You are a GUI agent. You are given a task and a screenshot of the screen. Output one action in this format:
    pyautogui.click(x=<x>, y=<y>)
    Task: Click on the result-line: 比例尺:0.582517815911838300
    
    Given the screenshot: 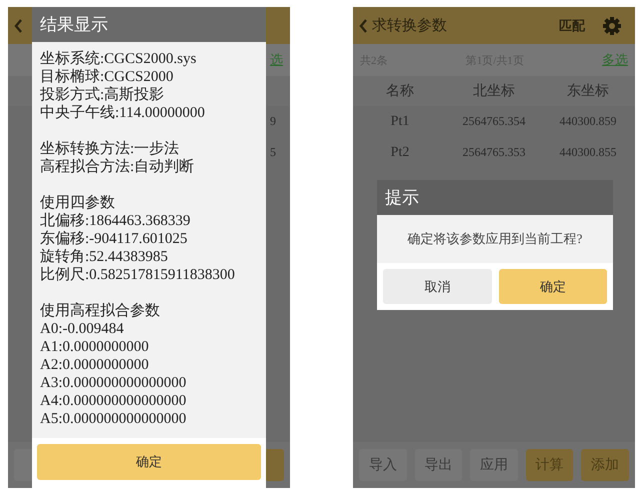 What is the action you would take?
    pyautogui.click(x=138, y=275)
    